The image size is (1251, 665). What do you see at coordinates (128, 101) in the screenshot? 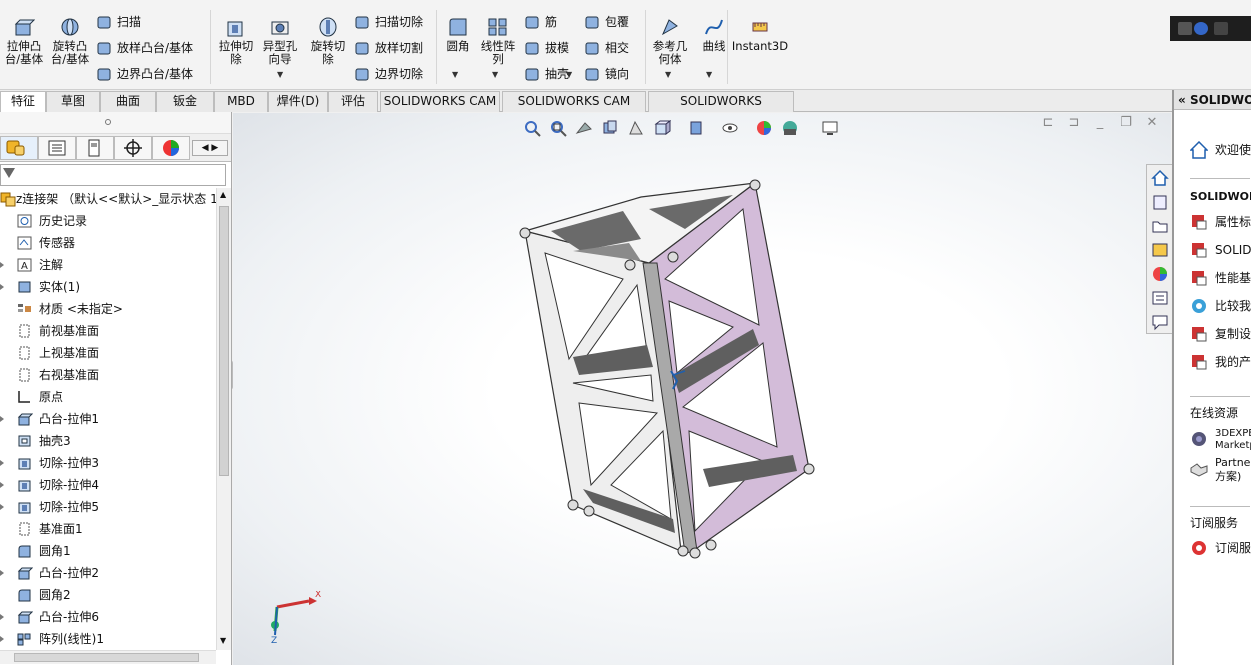
I see `tab-2: 曲面` at bounding box center [128, 101].